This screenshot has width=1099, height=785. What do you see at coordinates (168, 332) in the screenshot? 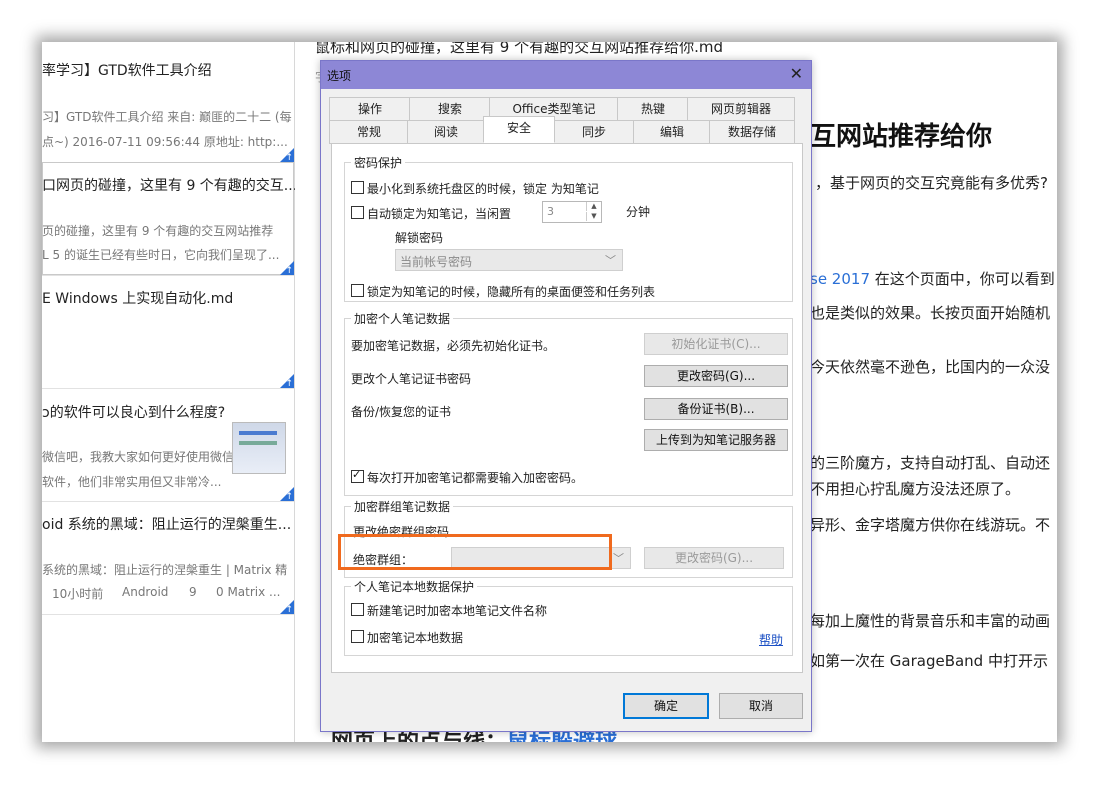
I see `list-item: E Windows 上实现自动化.md ↑` at bounding box center [168, 332].